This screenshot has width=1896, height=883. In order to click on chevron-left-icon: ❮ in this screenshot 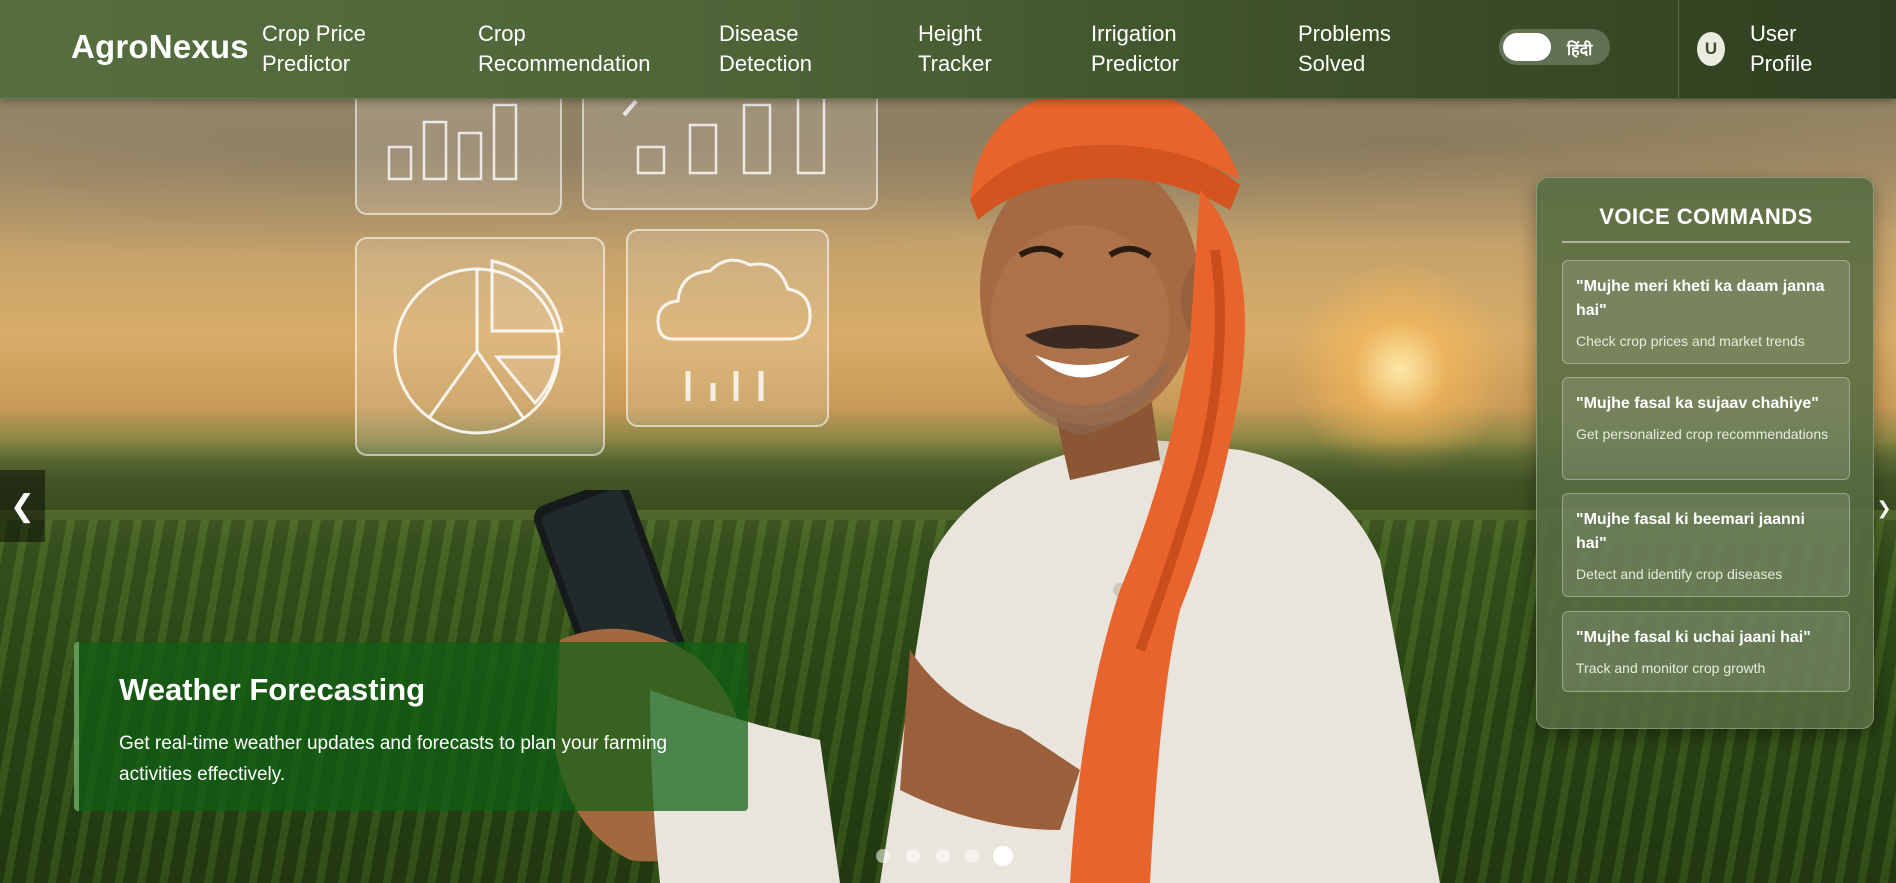, I will do `click(22, 506)`.